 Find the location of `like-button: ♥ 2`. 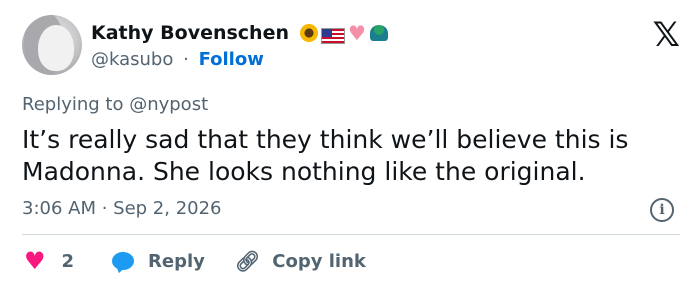

like-button: ♥ 2 is located at coordinates (49, 261).